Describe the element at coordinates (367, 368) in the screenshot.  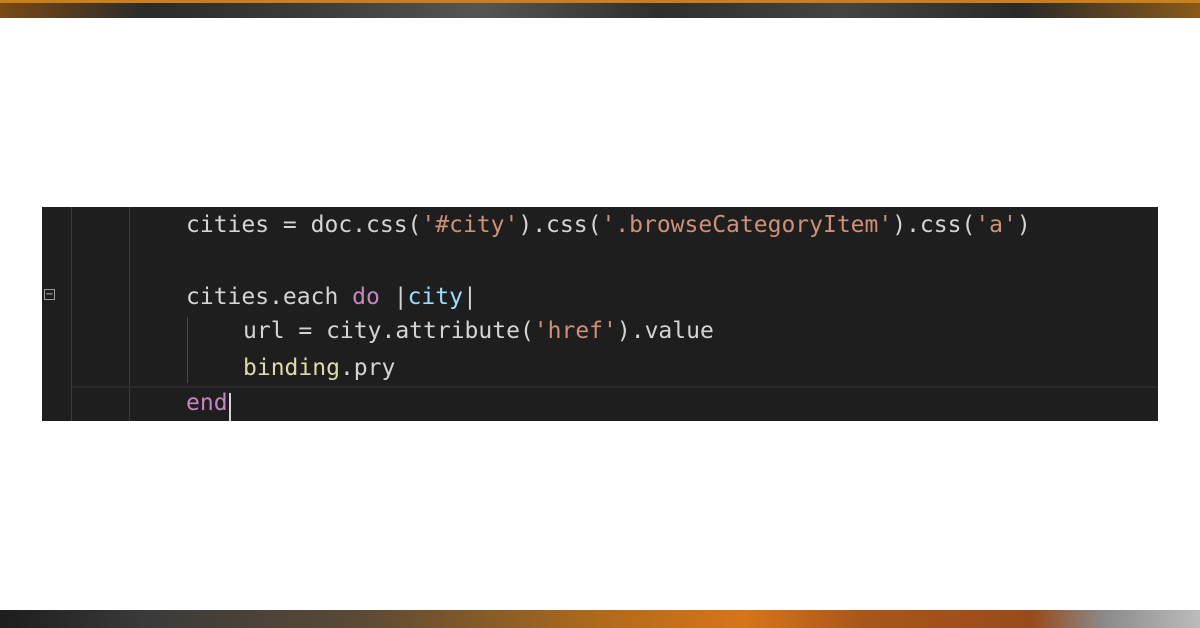
I see `code-token: .pry` at that location.